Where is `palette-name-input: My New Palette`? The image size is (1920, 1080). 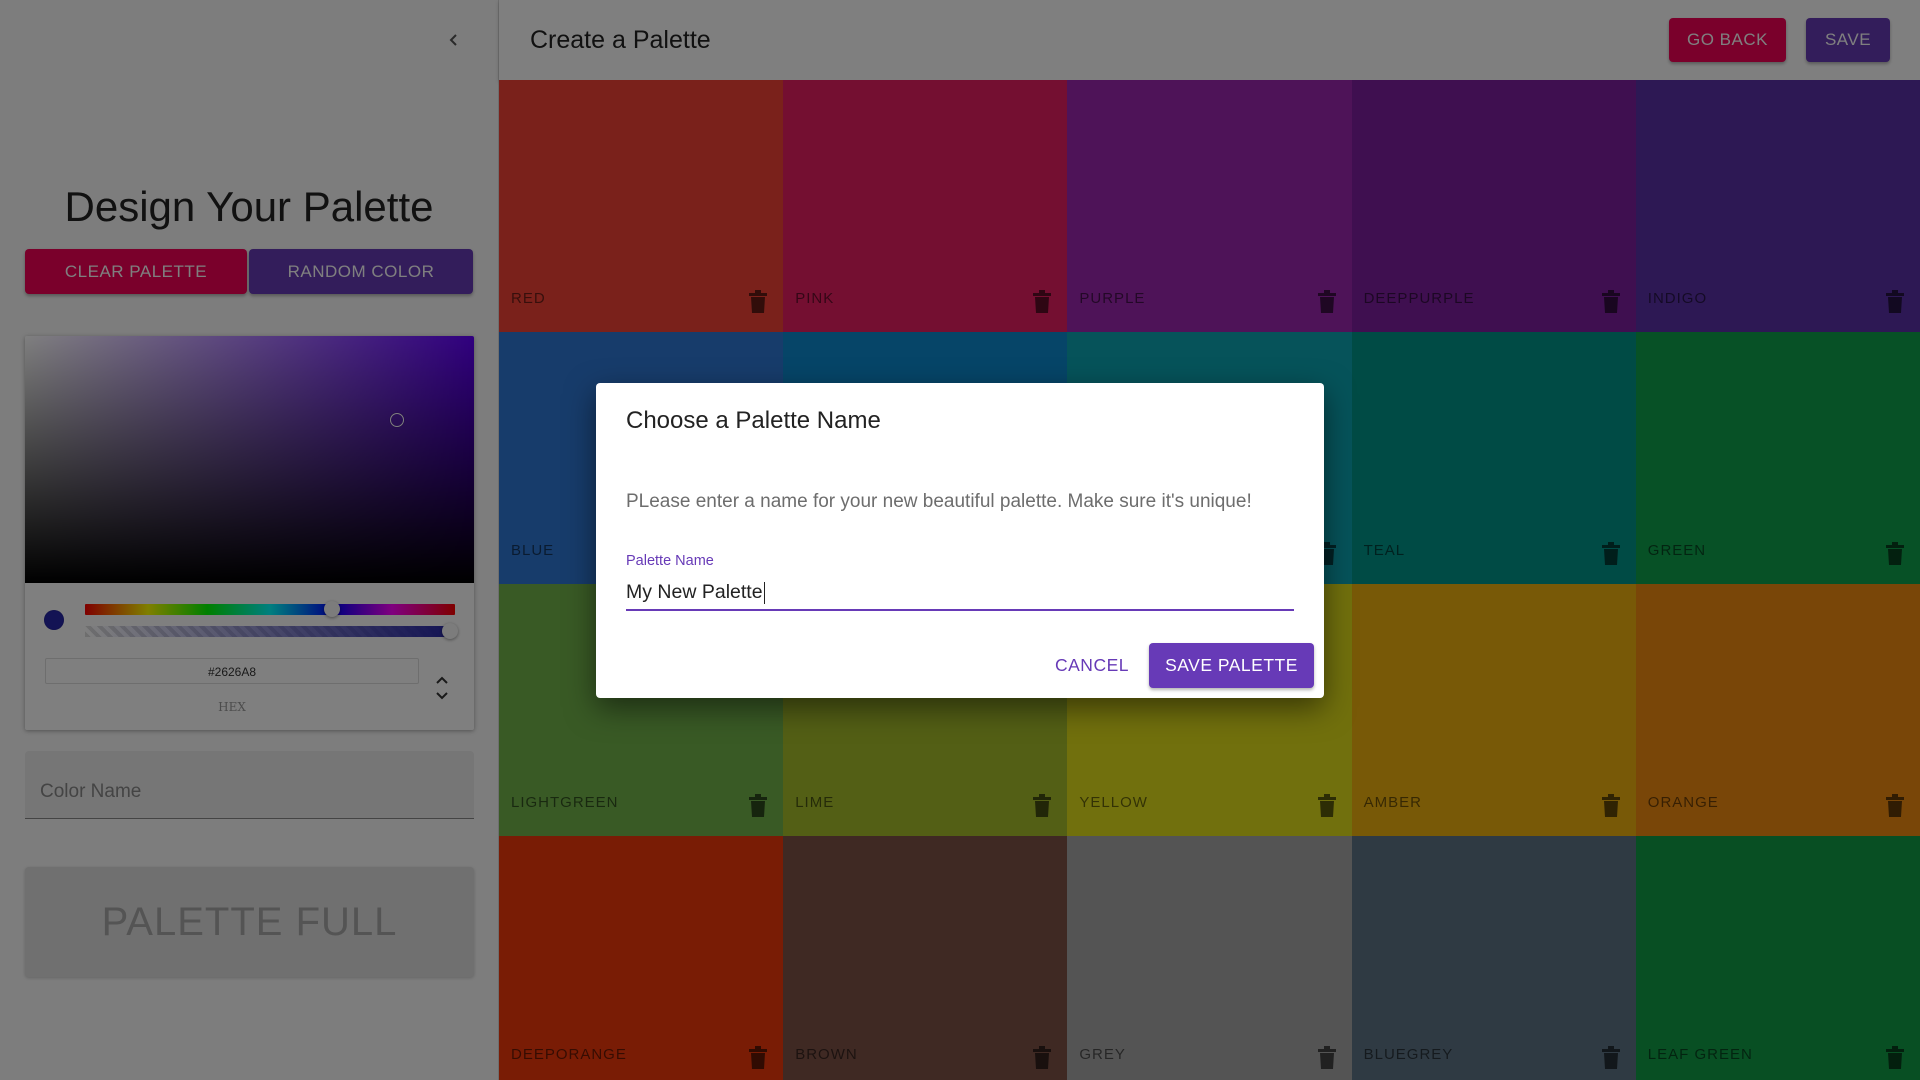
palette-name-input: My New Palette is located at coordinates (695, 592).